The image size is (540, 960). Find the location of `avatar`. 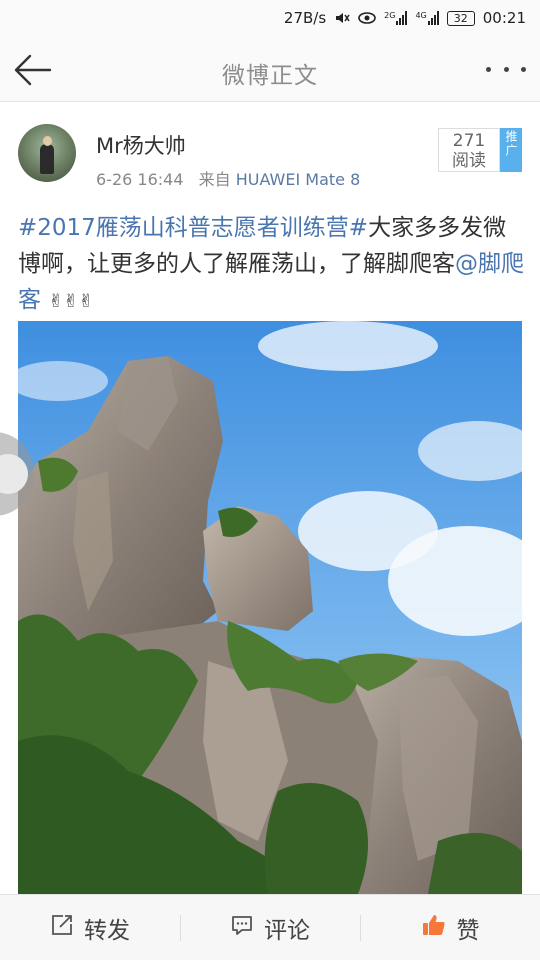

avatar is located at coordinates (47, 153).